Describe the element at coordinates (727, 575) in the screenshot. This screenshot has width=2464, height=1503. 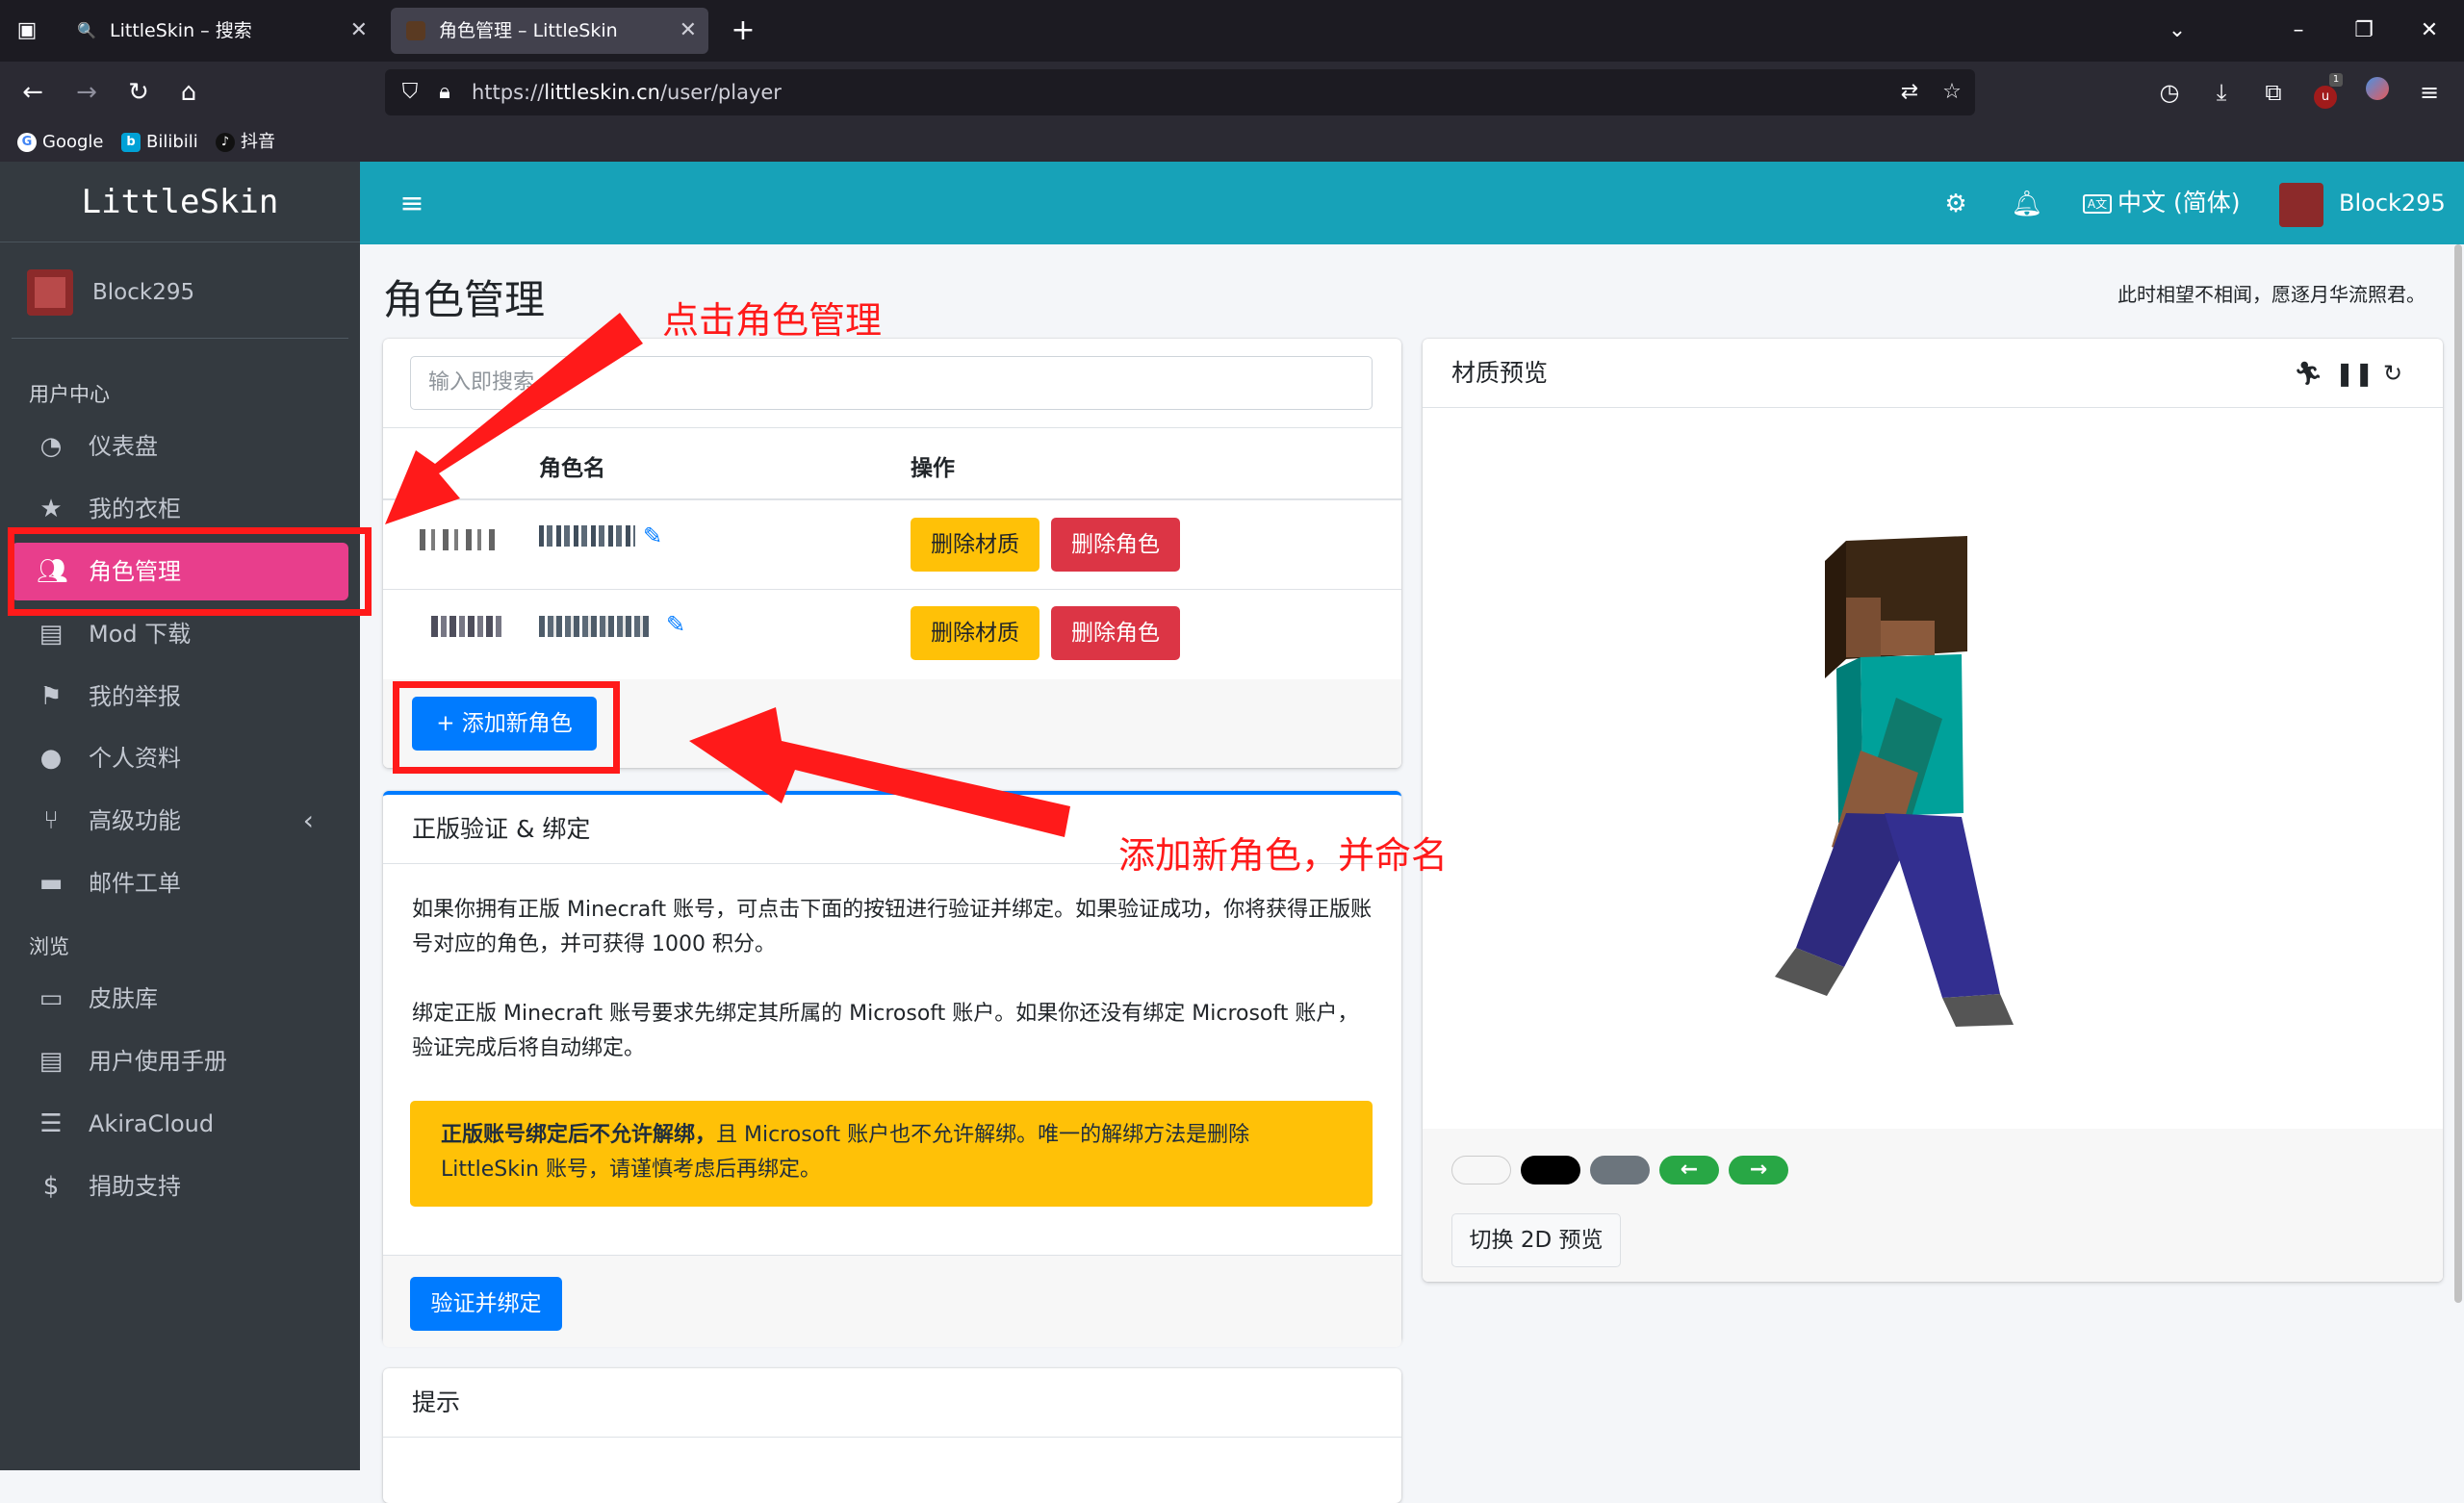
I see `annotation-arrows` at that location.